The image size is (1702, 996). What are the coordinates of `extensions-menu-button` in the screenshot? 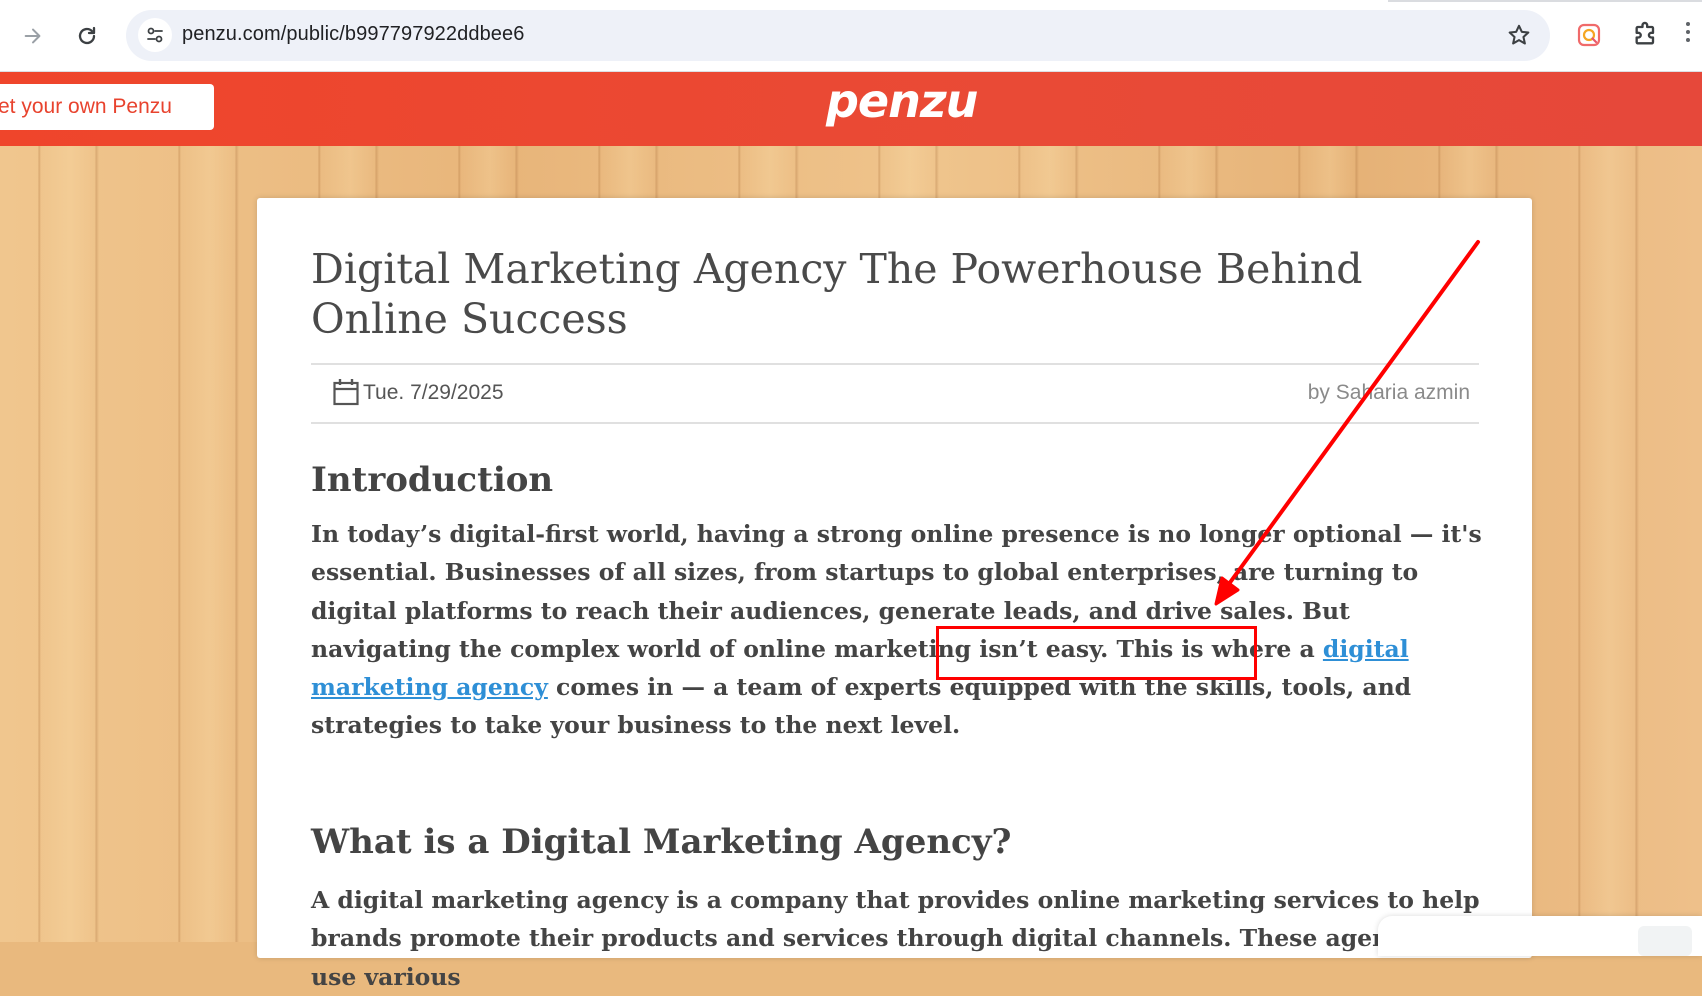 It's located at (1646, 36).